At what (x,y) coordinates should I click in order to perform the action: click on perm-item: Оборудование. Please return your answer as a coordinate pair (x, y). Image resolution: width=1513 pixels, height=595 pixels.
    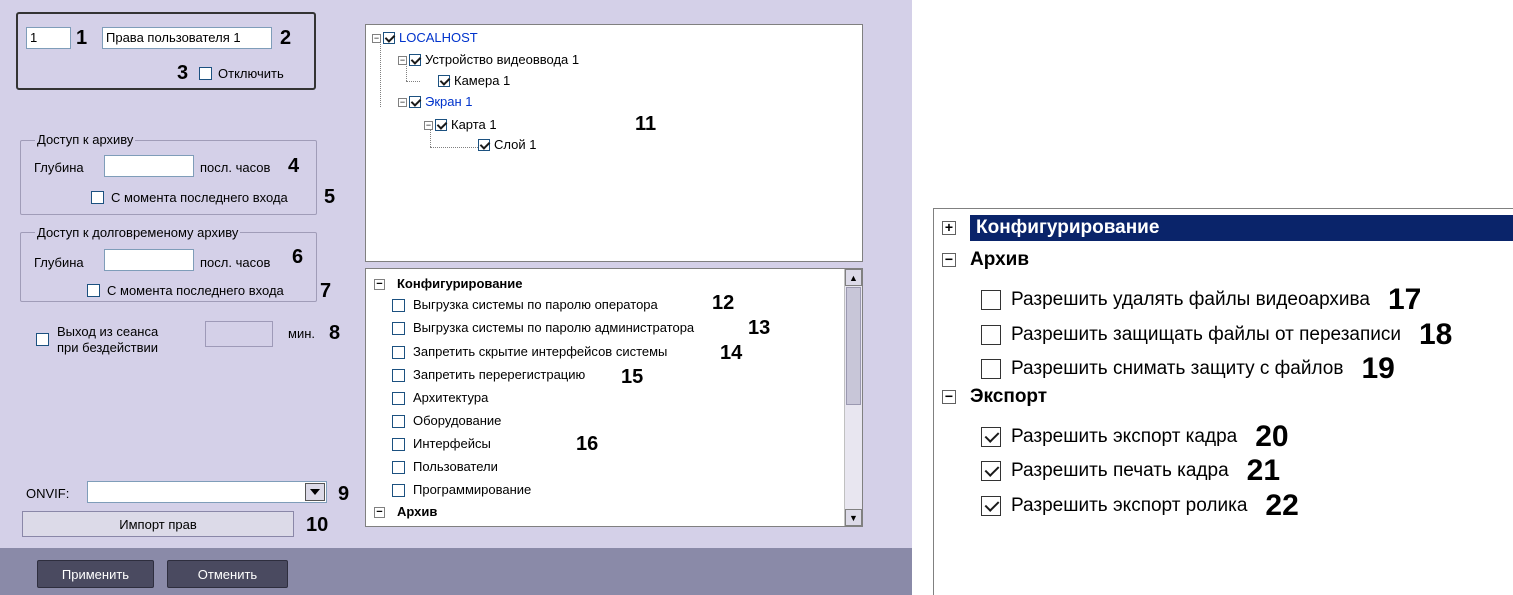
    Looking at the image, I should click on (446, 421).